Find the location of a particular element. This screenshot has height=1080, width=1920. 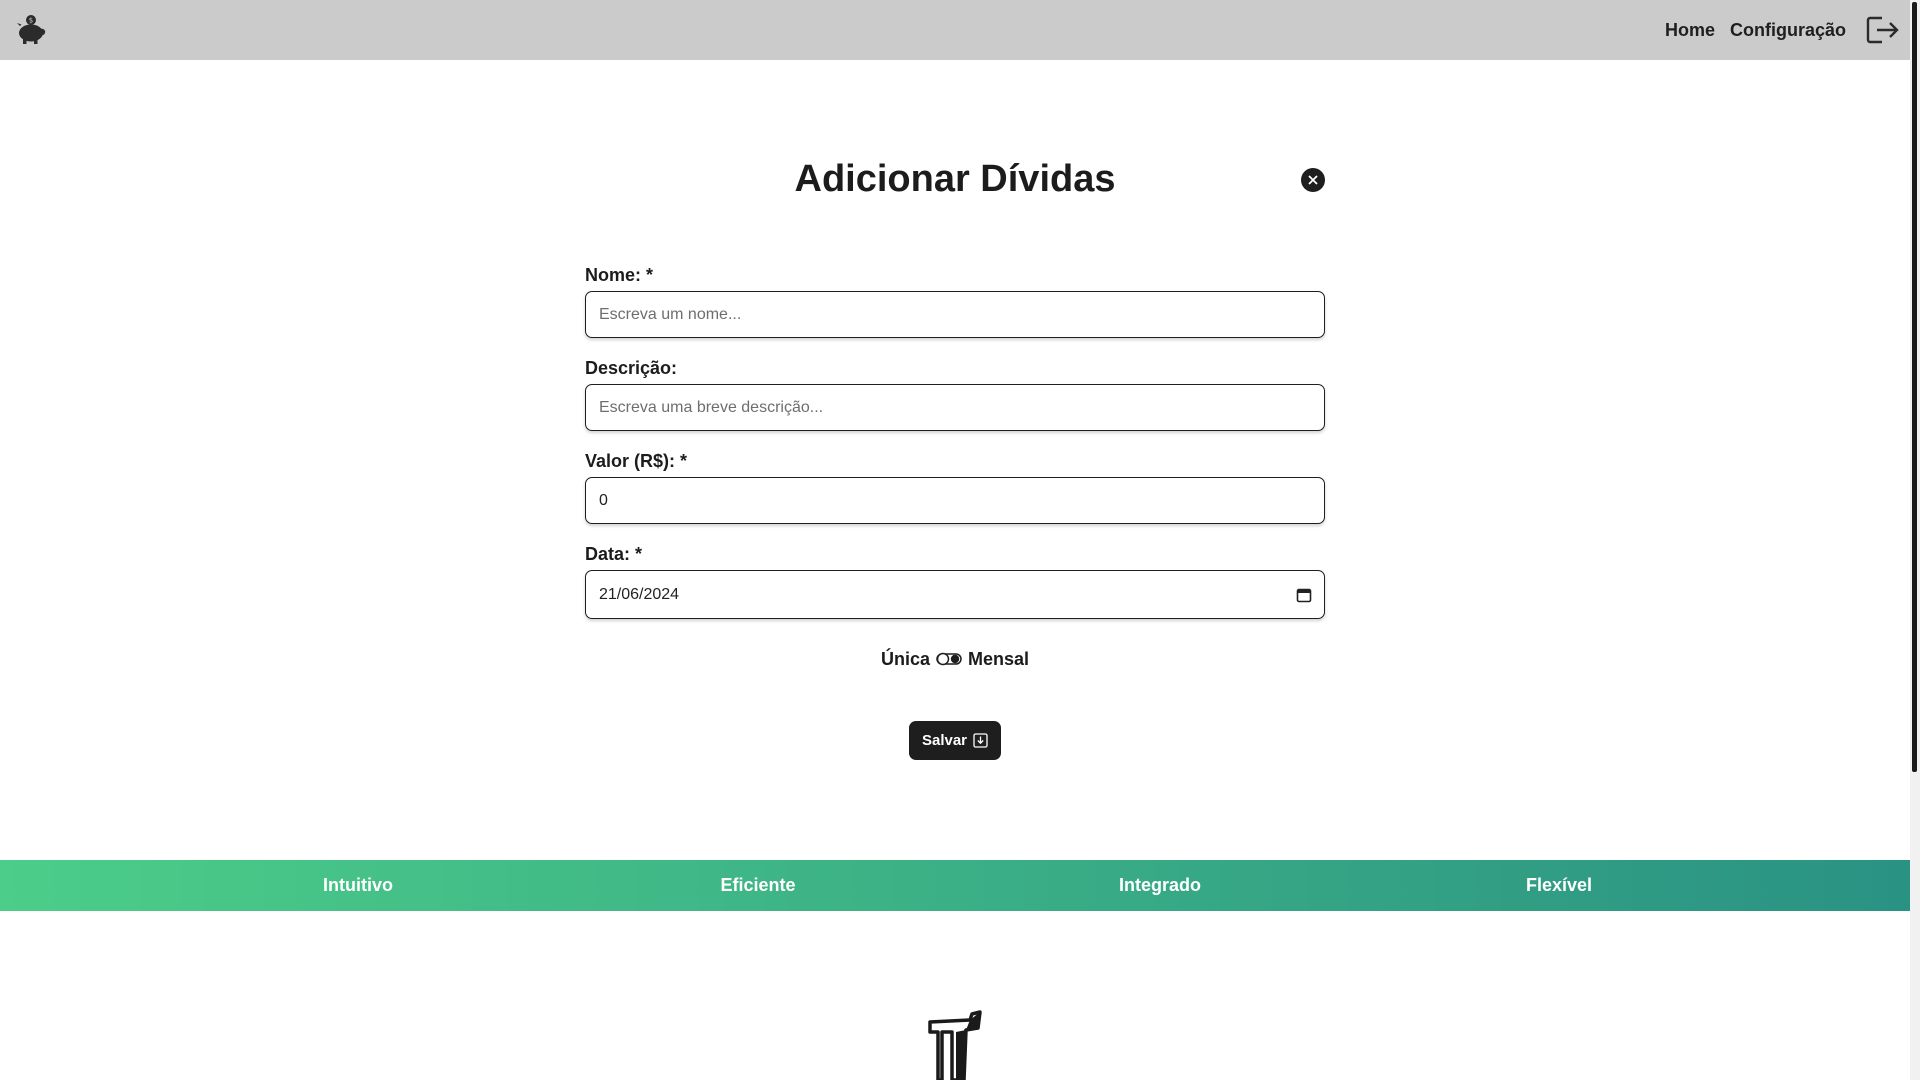

recurrence-mensal-label: Mensal is located at coordinates (999, 658).